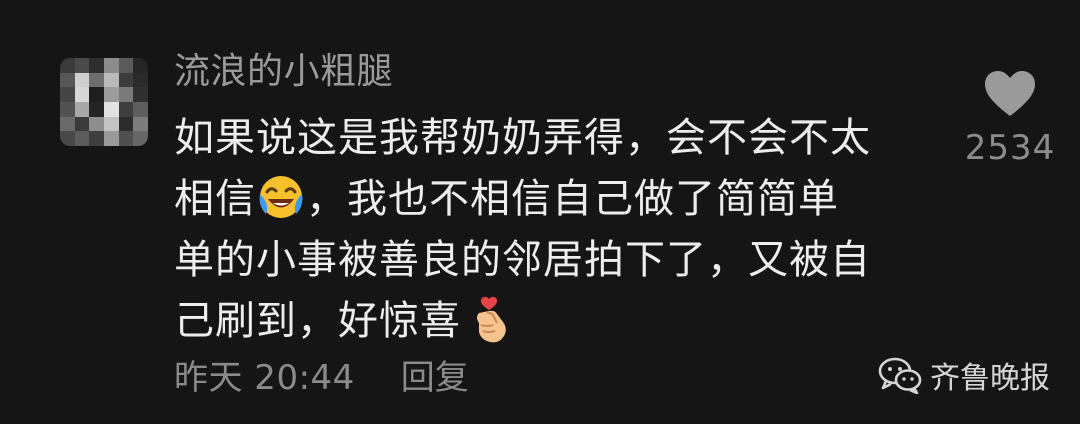 This screenshot has width=1080, height=424. What do you see at coordinates (1010, 94) in the screenshot?
I see `heart-icon` at bounding box center [1010, 94].